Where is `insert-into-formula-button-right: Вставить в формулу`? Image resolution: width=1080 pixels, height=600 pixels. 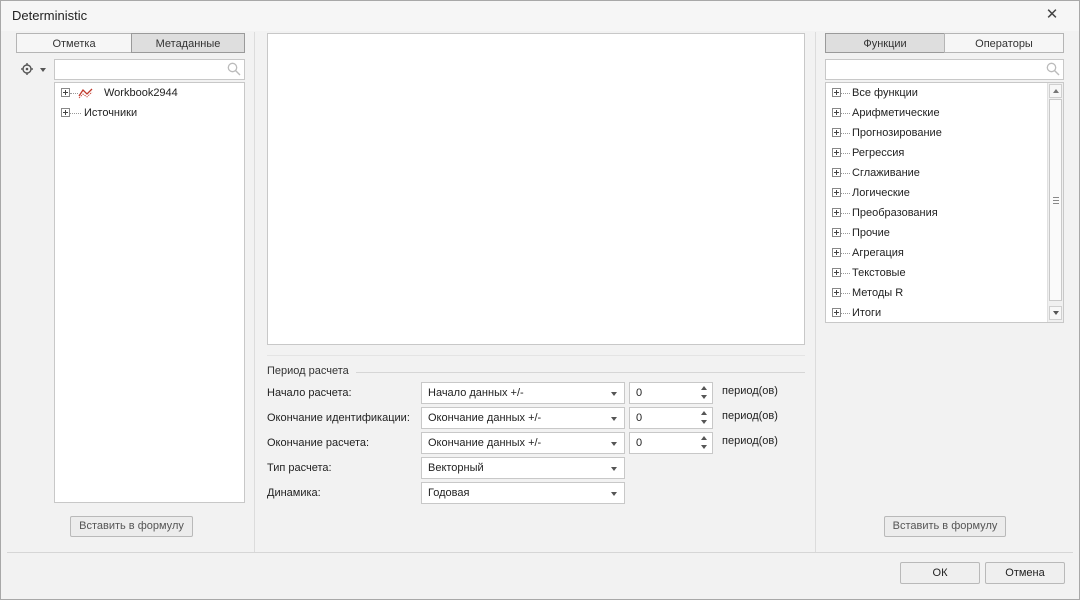 insert-into-formula-button-right: Вставить в формулу is located at coordinates (945, 526).